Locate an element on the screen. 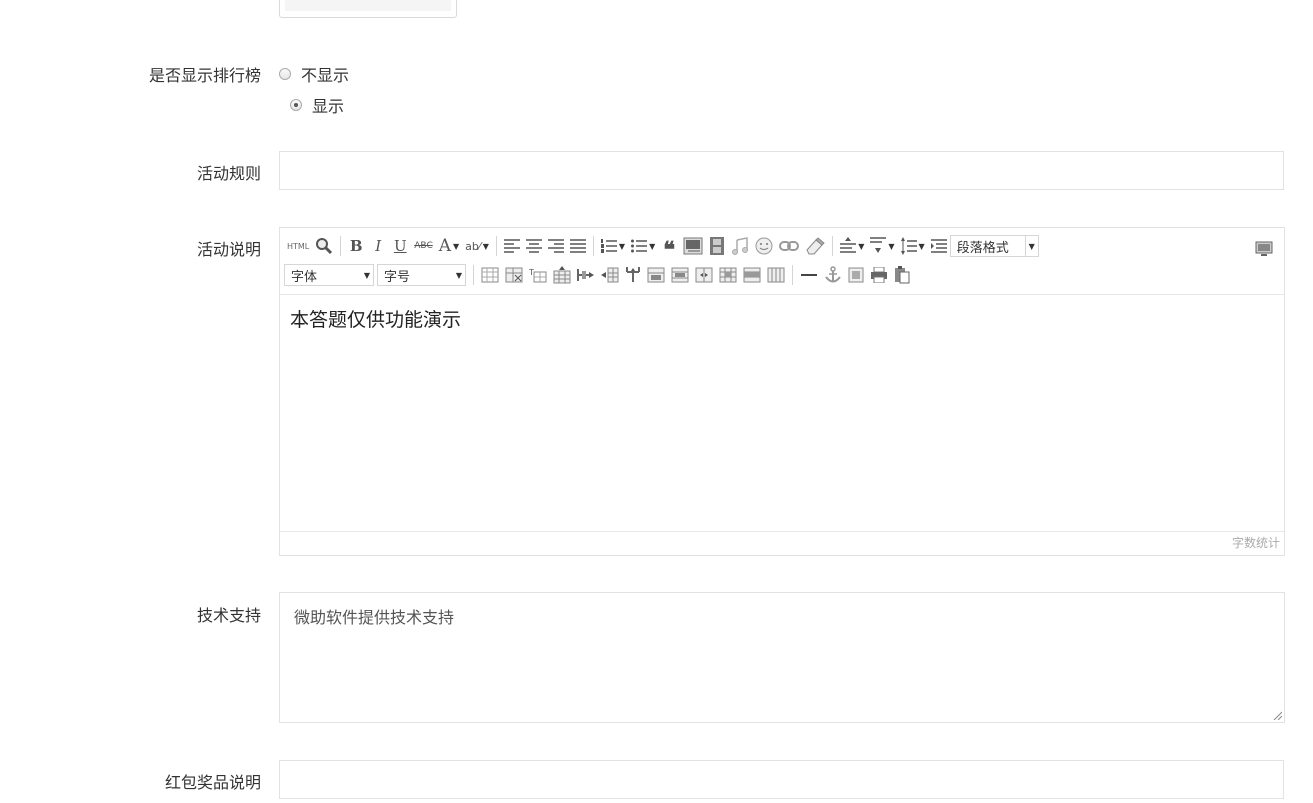 The image size is (1313, 803). previous-field-inner is located at coordinates (368, 5).